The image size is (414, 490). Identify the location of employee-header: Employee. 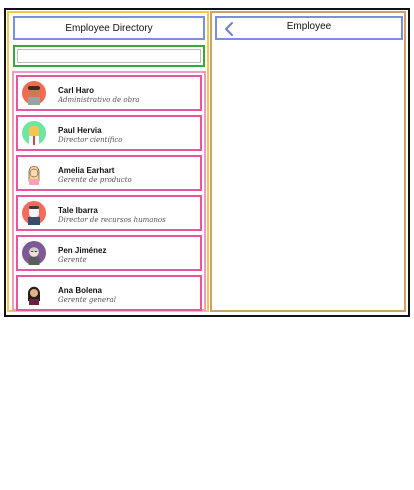
(309, 28).